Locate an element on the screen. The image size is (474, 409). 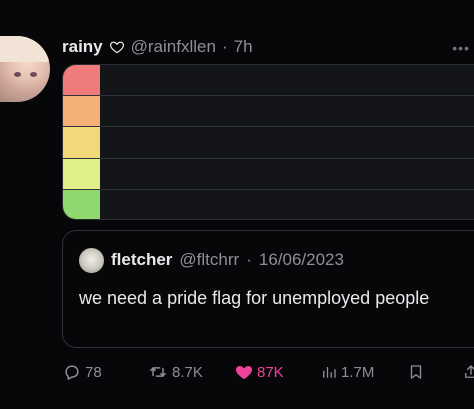
retweet-icon is located at coordinates (158, 372).